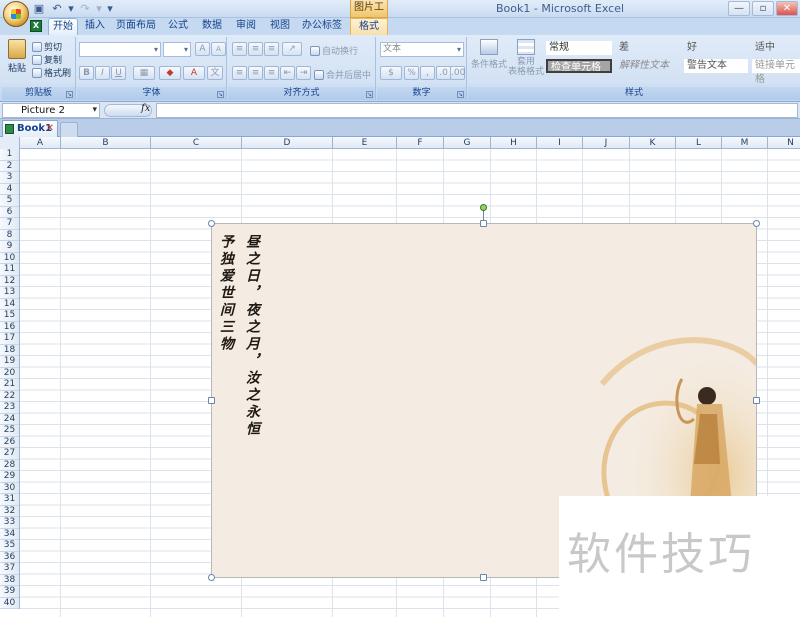 This screenshot has height=617, width=800. Describe the element at coordinates (136, 26) in the screenshot. I see `tab-page-layout: 页面布局` at that location.